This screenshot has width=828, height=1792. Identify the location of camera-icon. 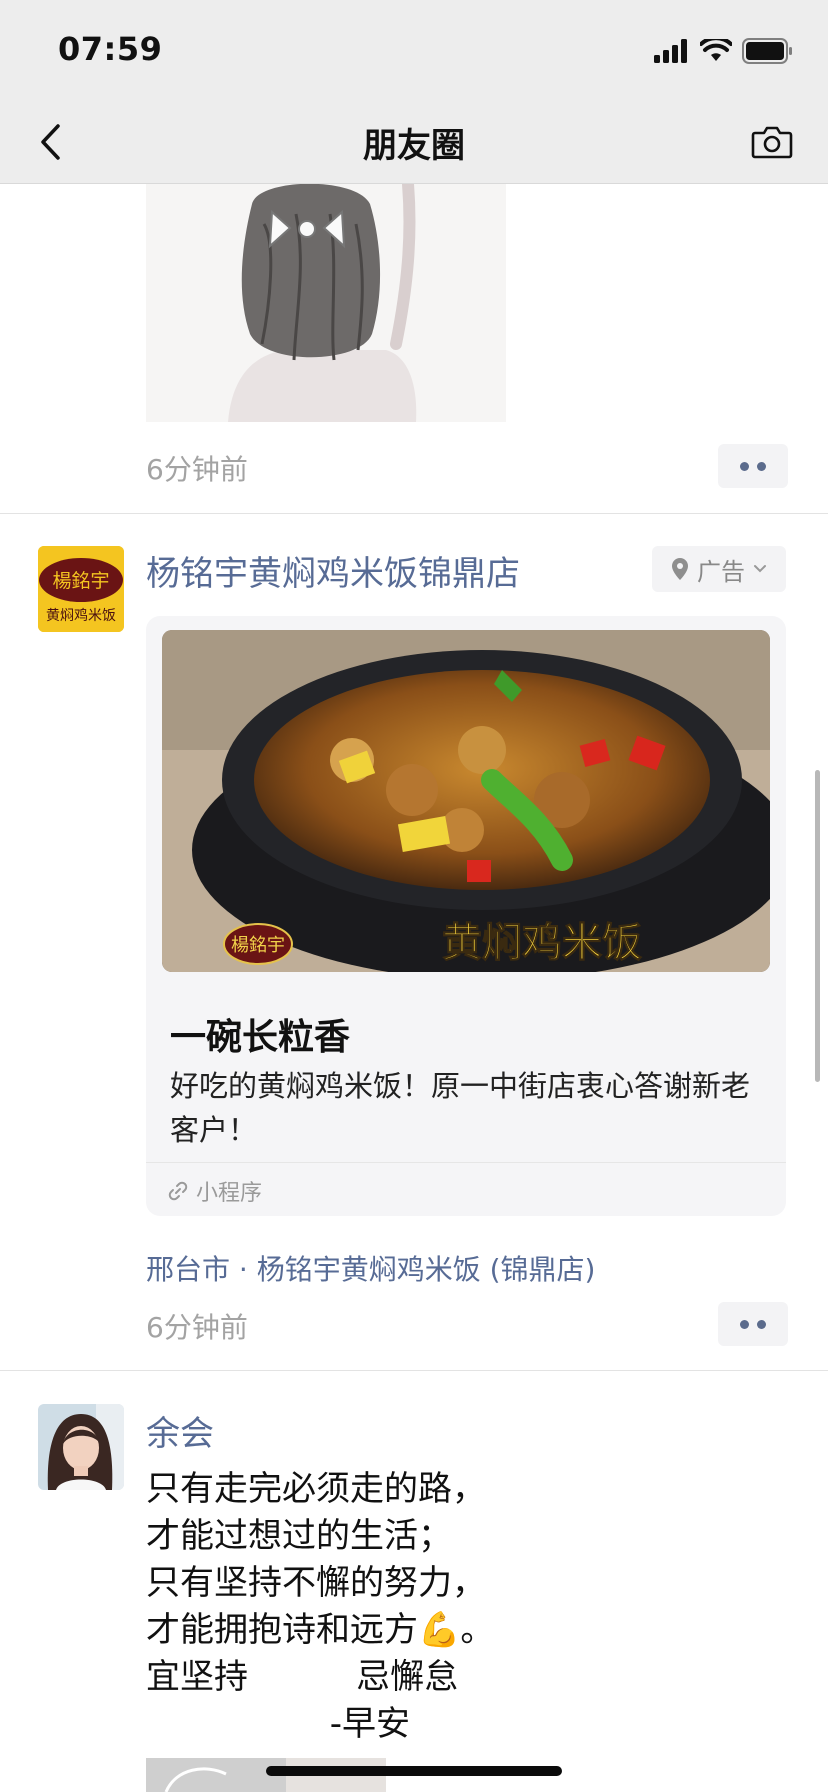
(772, 142).